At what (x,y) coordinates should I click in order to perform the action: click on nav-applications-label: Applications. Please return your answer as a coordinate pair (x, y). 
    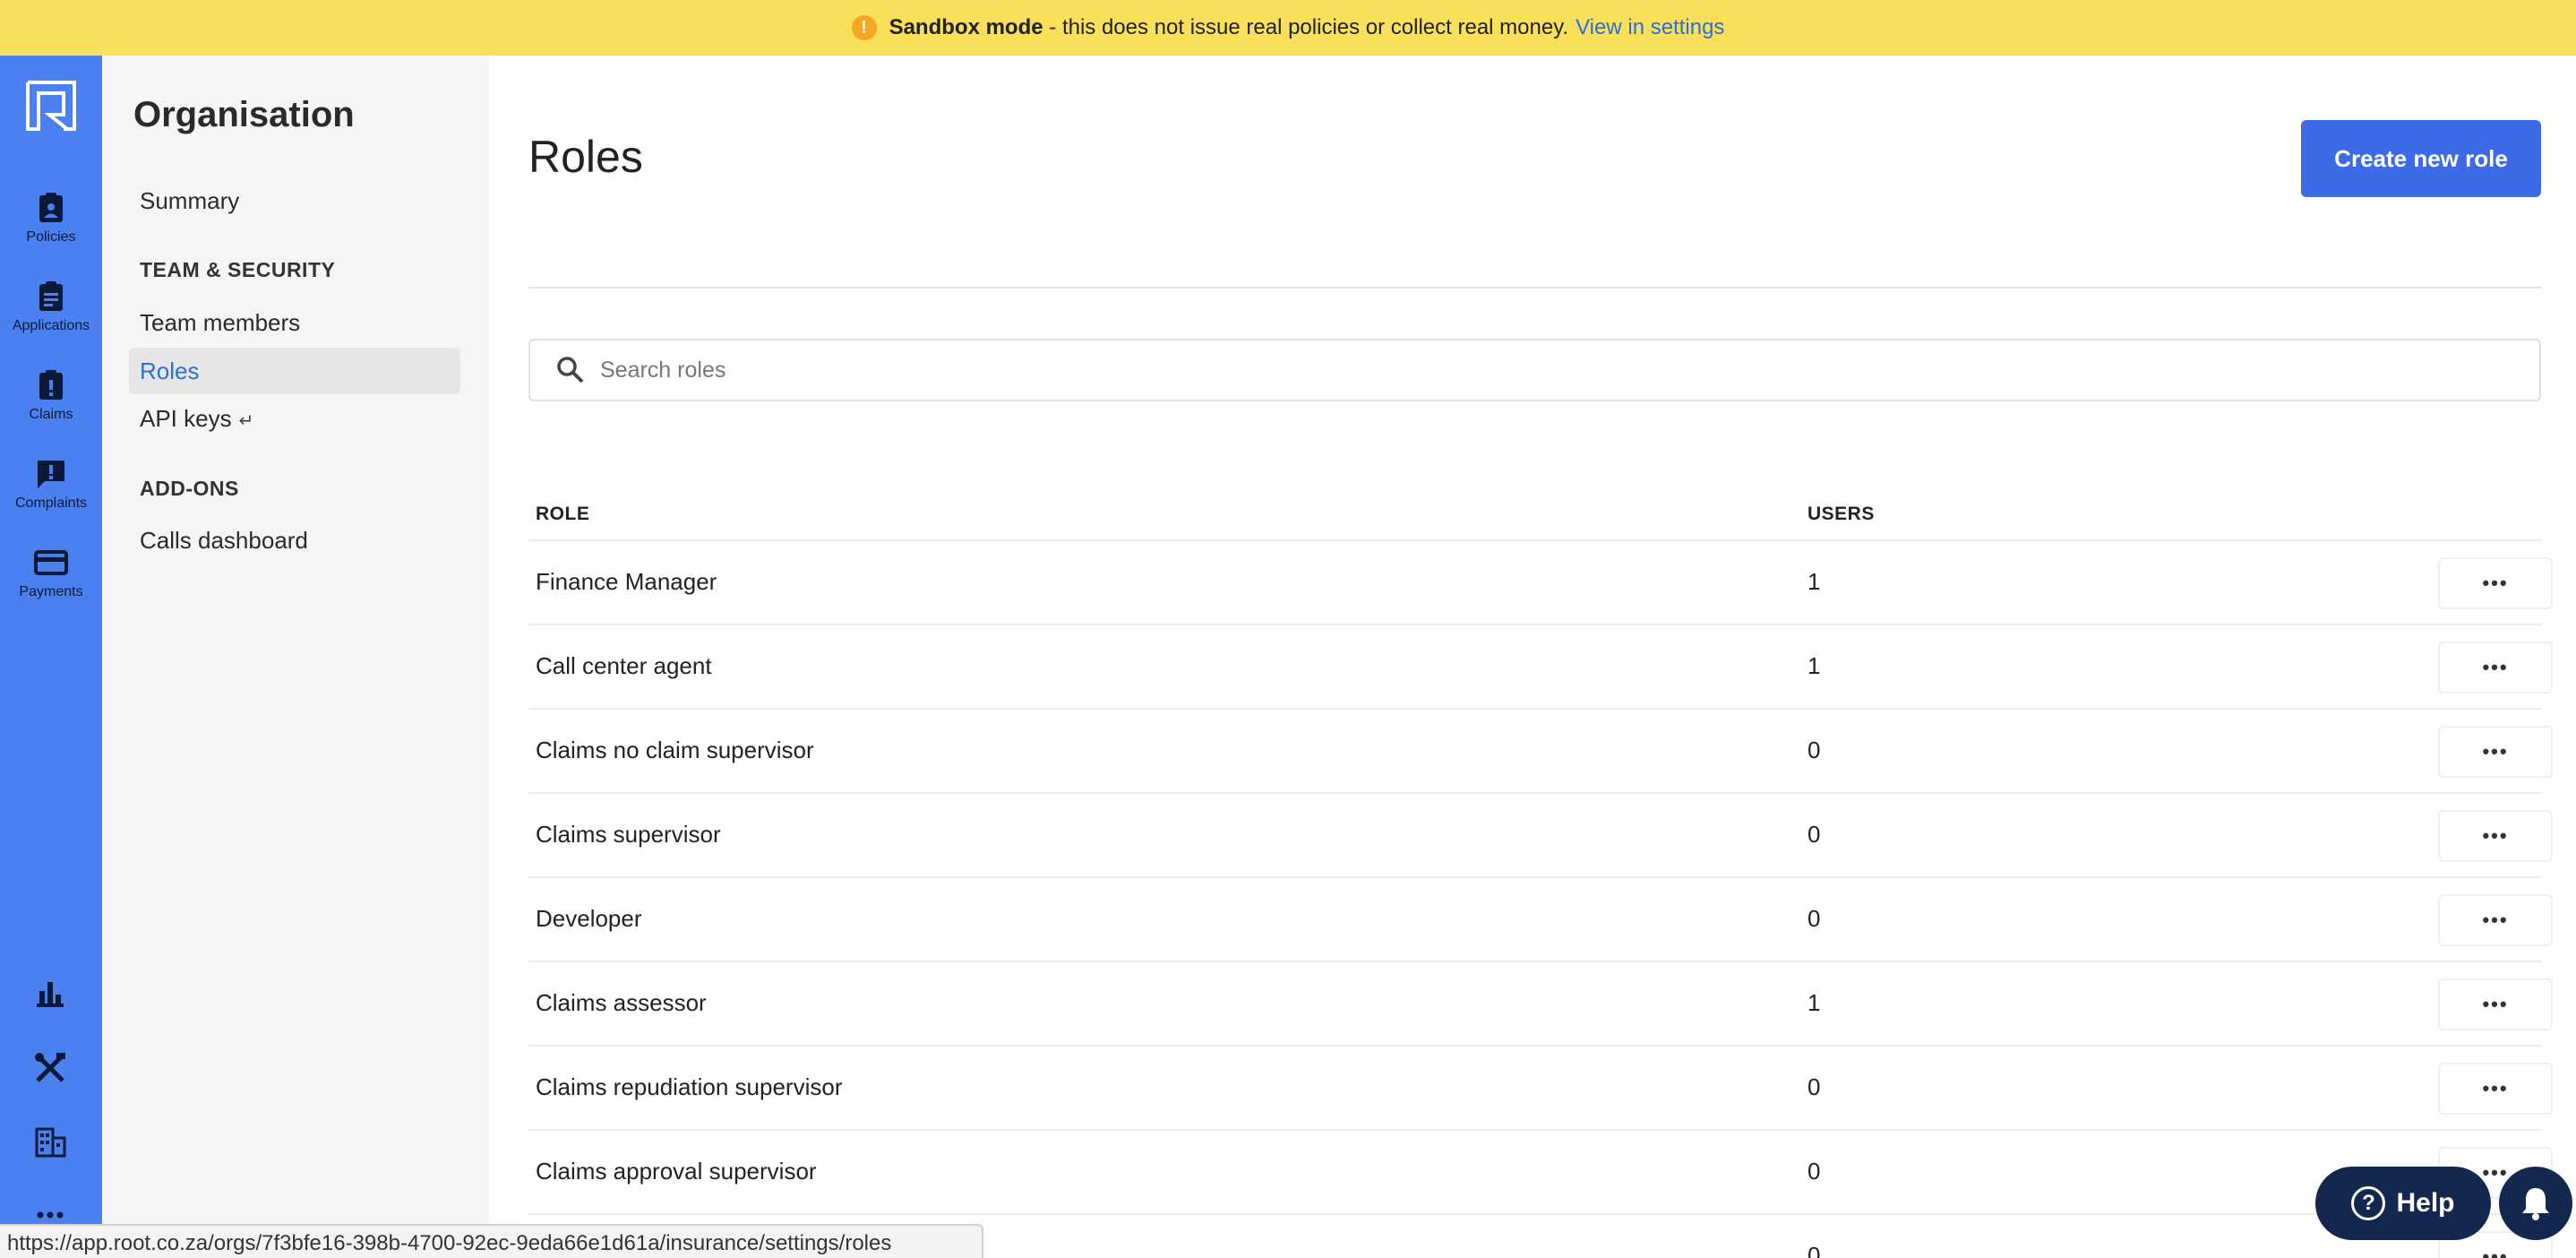
    Looking at the image, I should click on (51, 325).